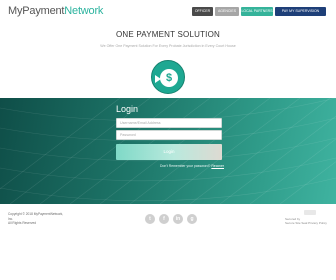 The height and width of the screenshot is (280, 336). I want to click on login-title: Login, so click(127, 109).